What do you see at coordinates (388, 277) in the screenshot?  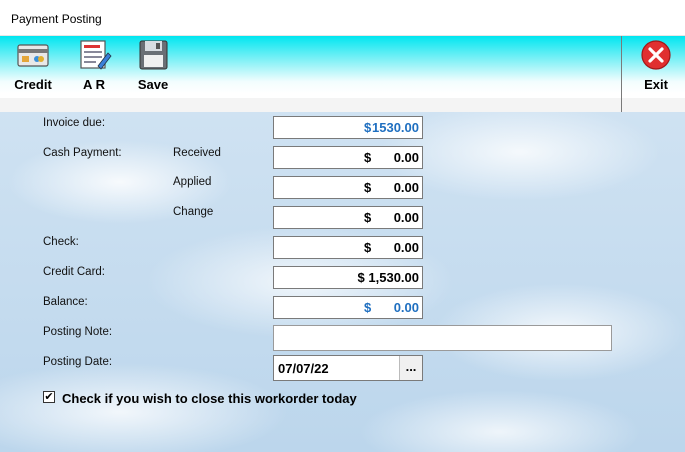 I see `credit-card-value: $ 1,530.00` at bounding box center [388, 277].